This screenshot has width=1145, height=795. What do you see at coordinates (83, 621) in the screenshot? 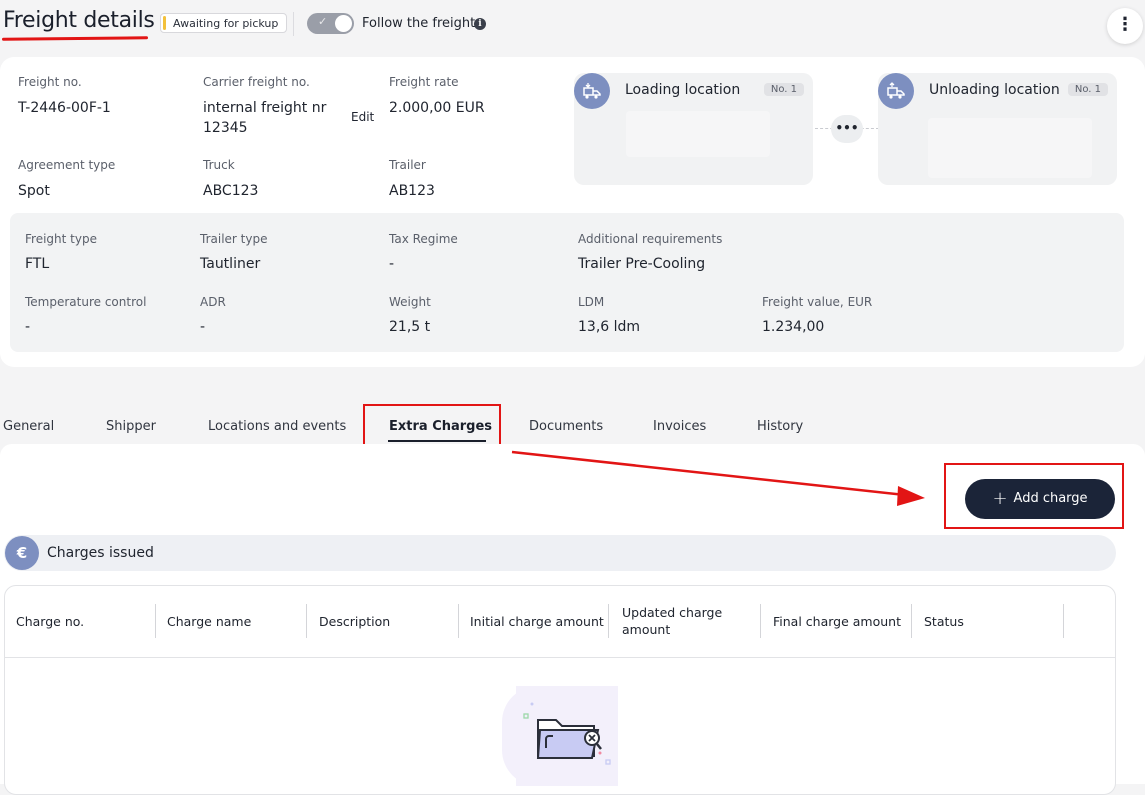
I see `column-header-charge-no: Charge no.` at bounding box center [83, 621].